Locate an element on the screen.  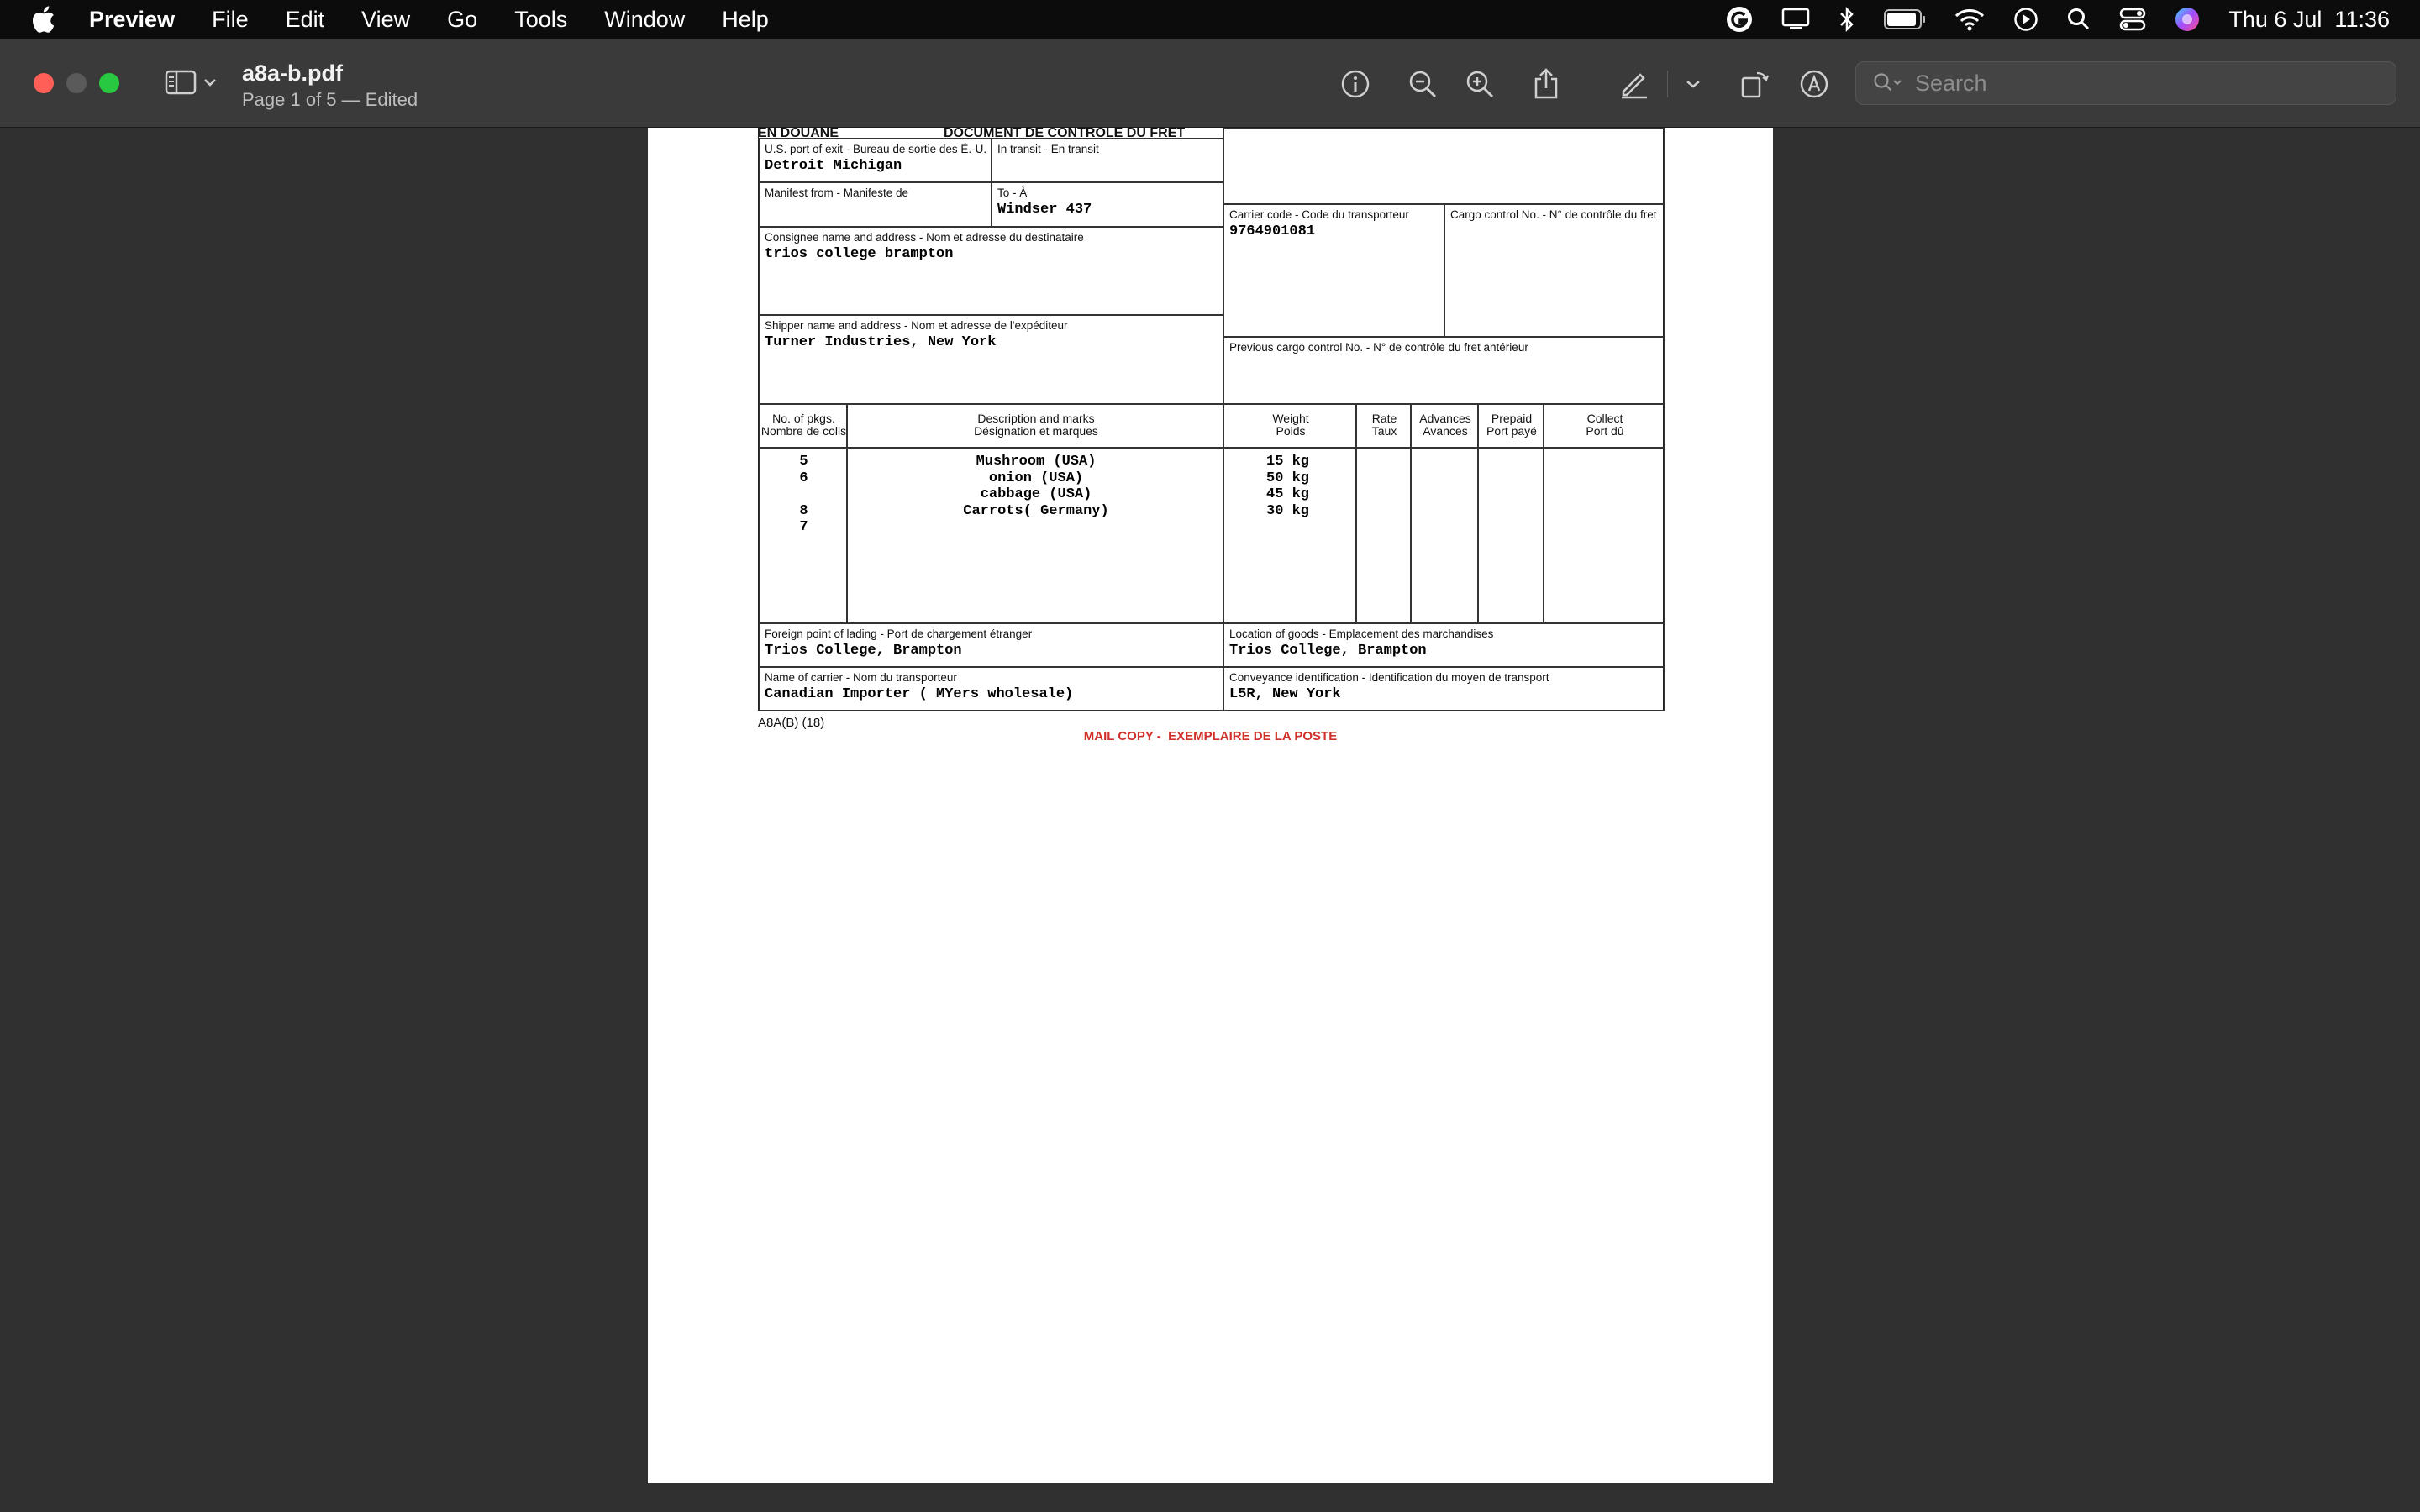
menu-view: View is located at coordinates (385, 20).